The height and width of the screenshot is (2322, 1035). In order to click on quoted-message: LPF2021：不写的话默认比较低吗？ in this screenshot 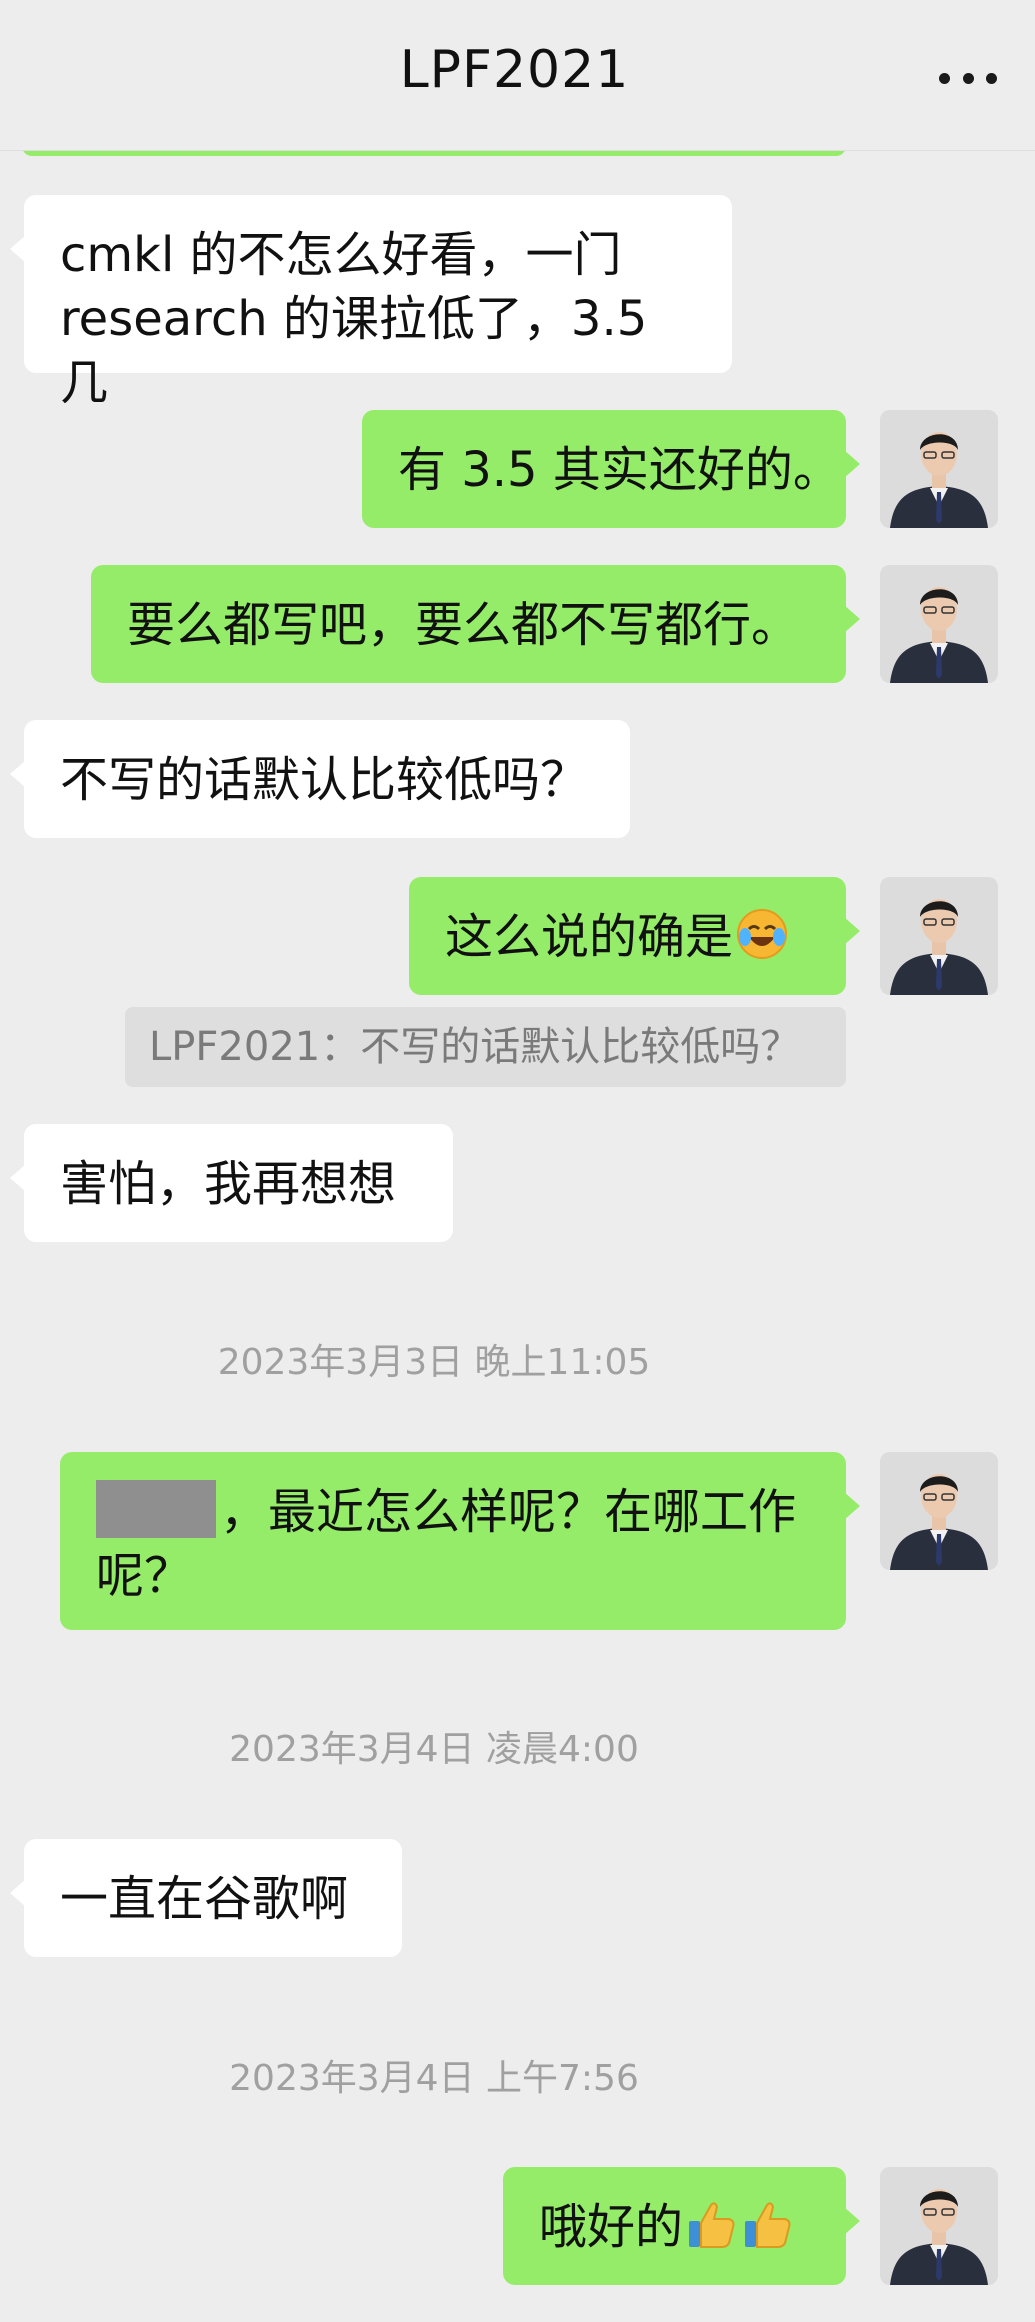, I will do `click(485, 1047)`.